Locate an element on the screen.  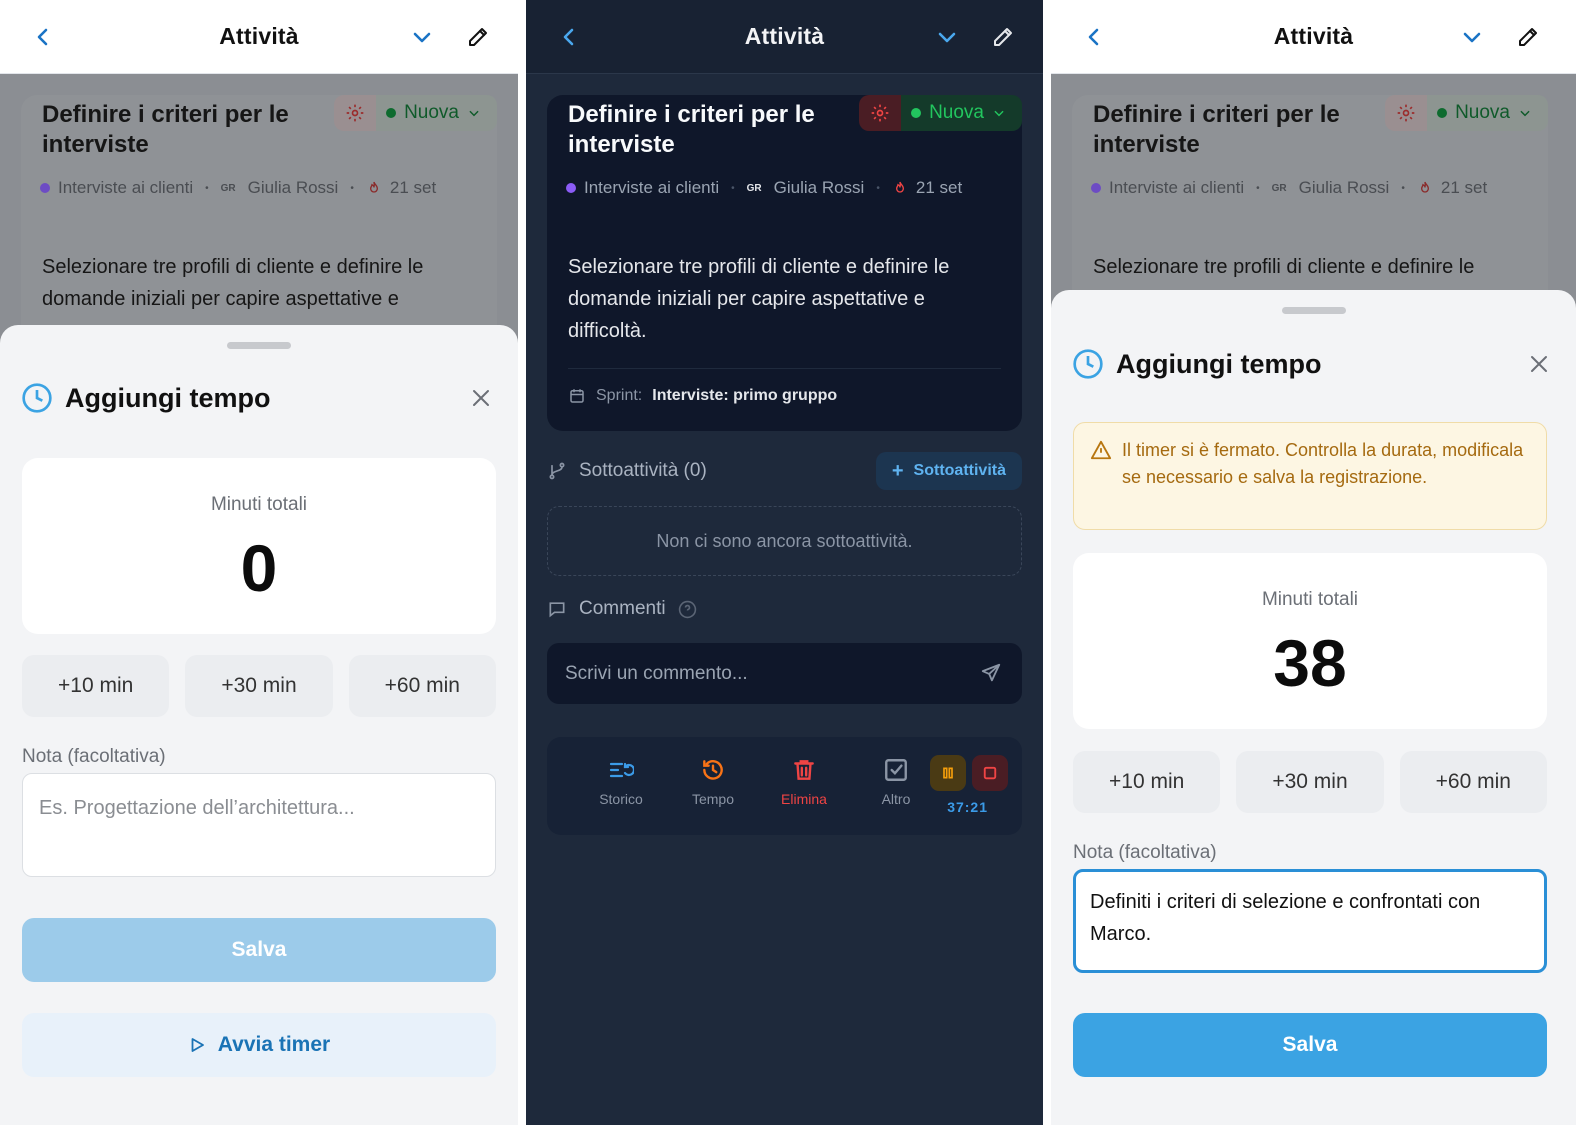
project-dot is located at coordinates (45, 188).